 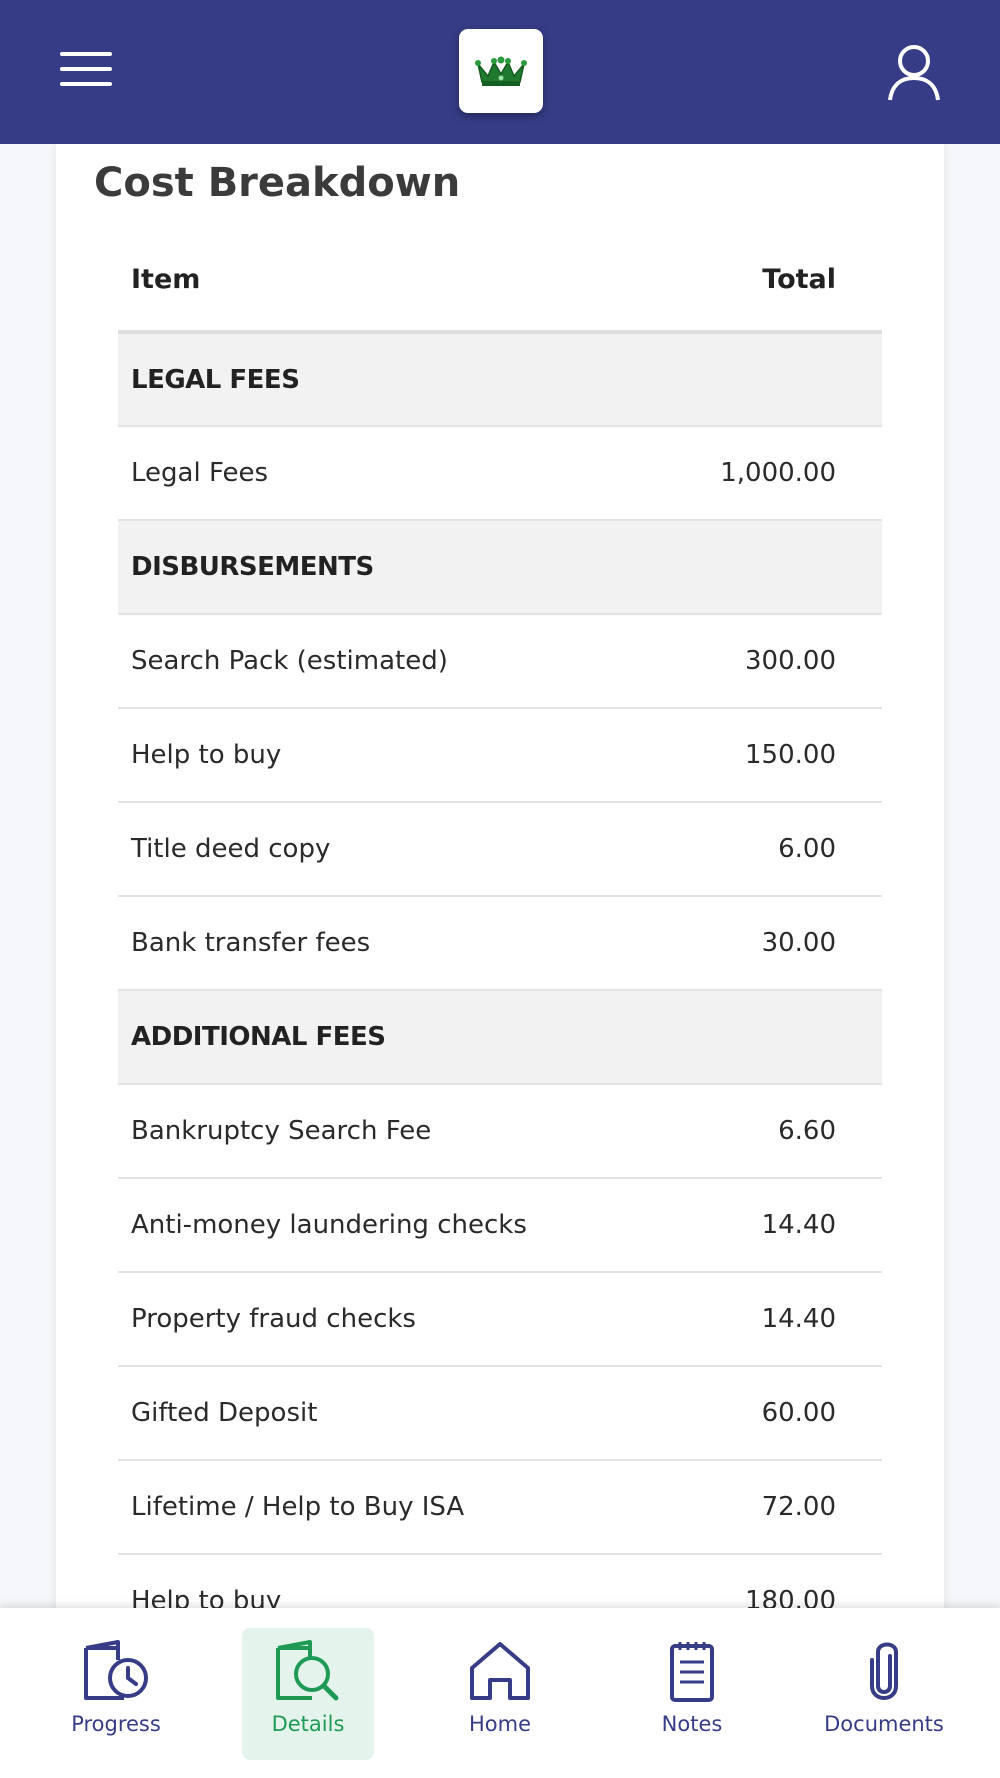 I want to click on item-label: Gifted Deposit, so click(x=392, y=1413).